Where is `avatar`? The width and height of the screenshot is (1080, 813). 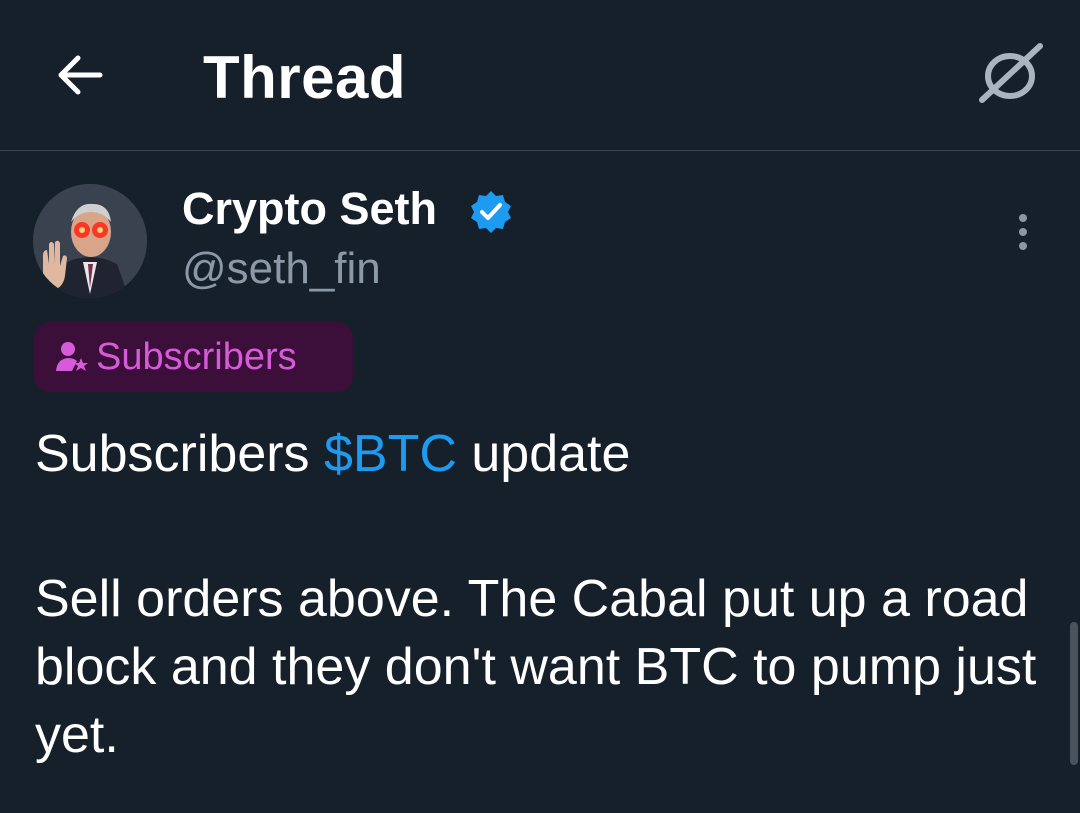 avatar is located at coordinates (90, 241).